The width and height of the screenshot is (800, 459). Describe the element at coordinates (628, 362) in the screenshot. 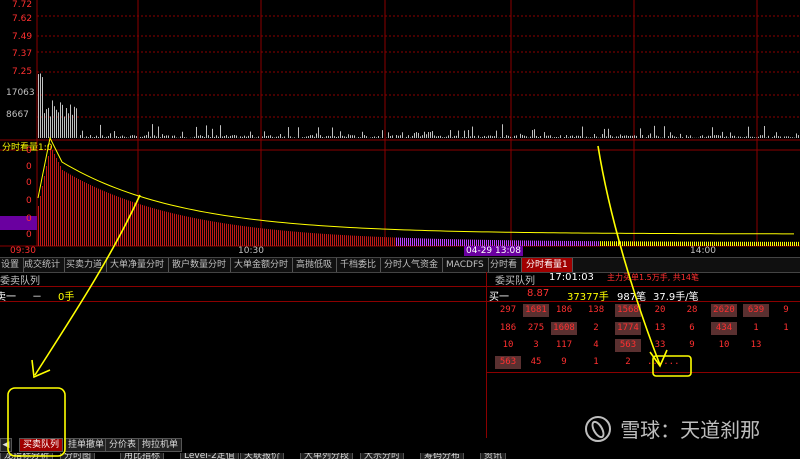

I see `queue-cell: 2` at that location.